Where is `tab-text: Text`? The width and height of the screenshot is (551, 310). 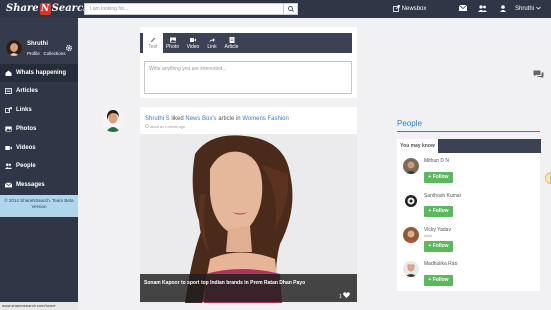
tab-text: Text is located at coordinates (153, 43).